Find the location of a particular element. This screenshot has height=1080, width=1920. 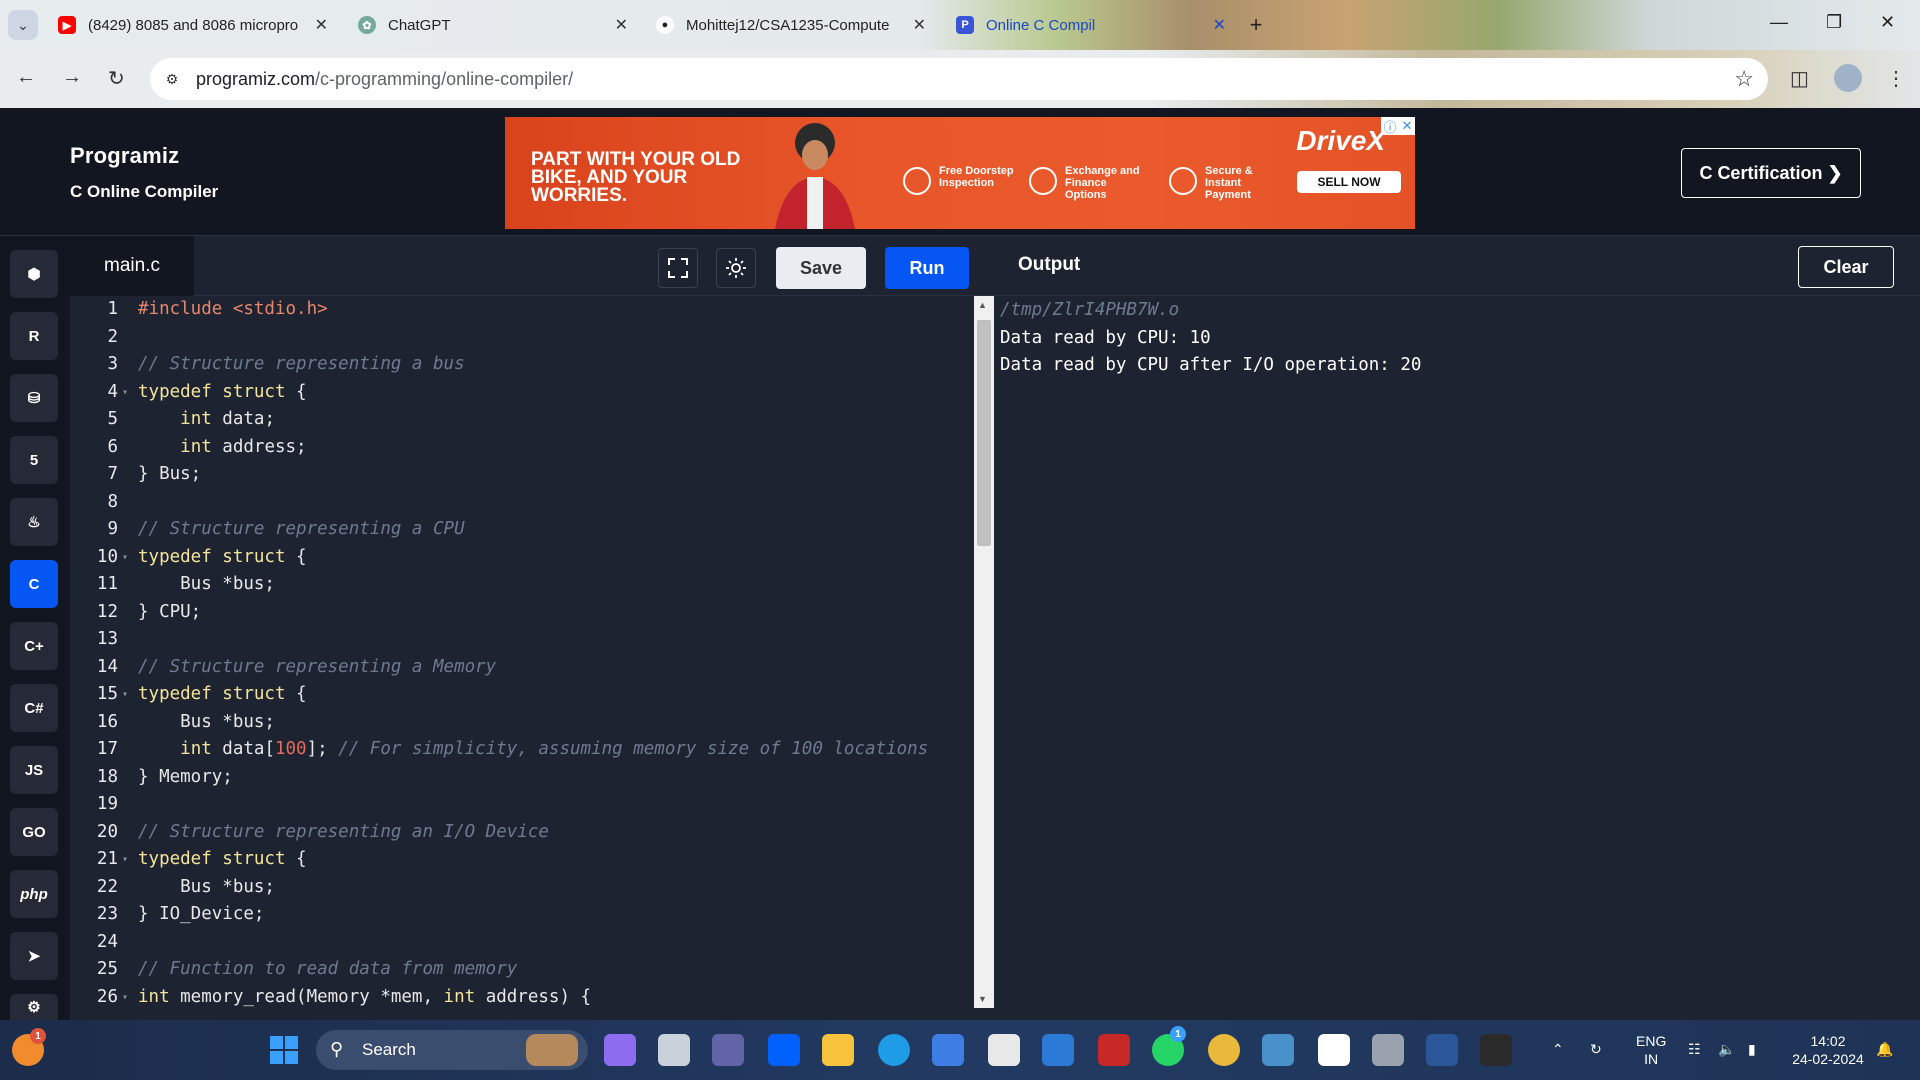

ad-close-icon: ⓘ ✕ is located at coordinates (1398, 126).